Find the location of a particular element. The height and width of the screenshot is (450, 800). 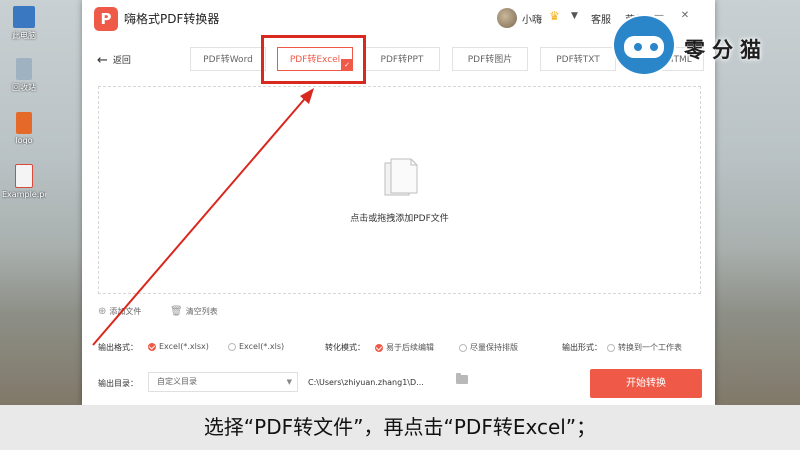

tab-pdf-to-ppt: PDF转PPT is located at coordinates (402, 59).